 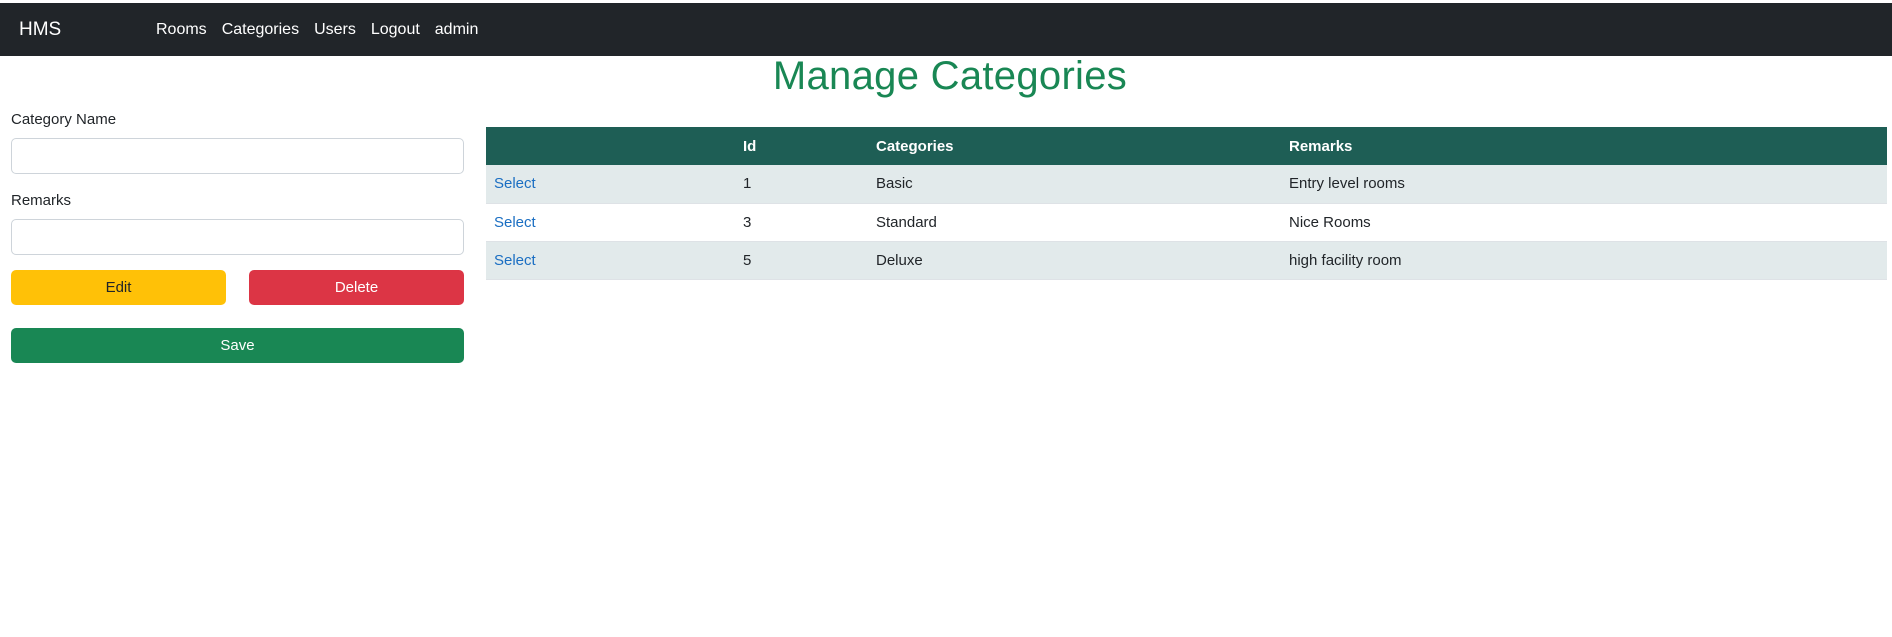 I want to click on save-button: Save, so click(x=237, y=345).